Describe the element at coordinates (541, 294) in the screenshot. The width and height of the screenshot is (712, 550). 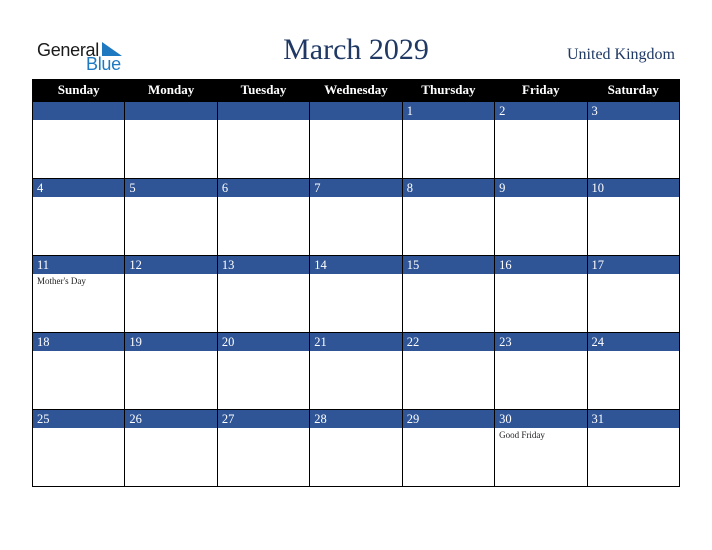
I see `day-cell: 16` at that location.